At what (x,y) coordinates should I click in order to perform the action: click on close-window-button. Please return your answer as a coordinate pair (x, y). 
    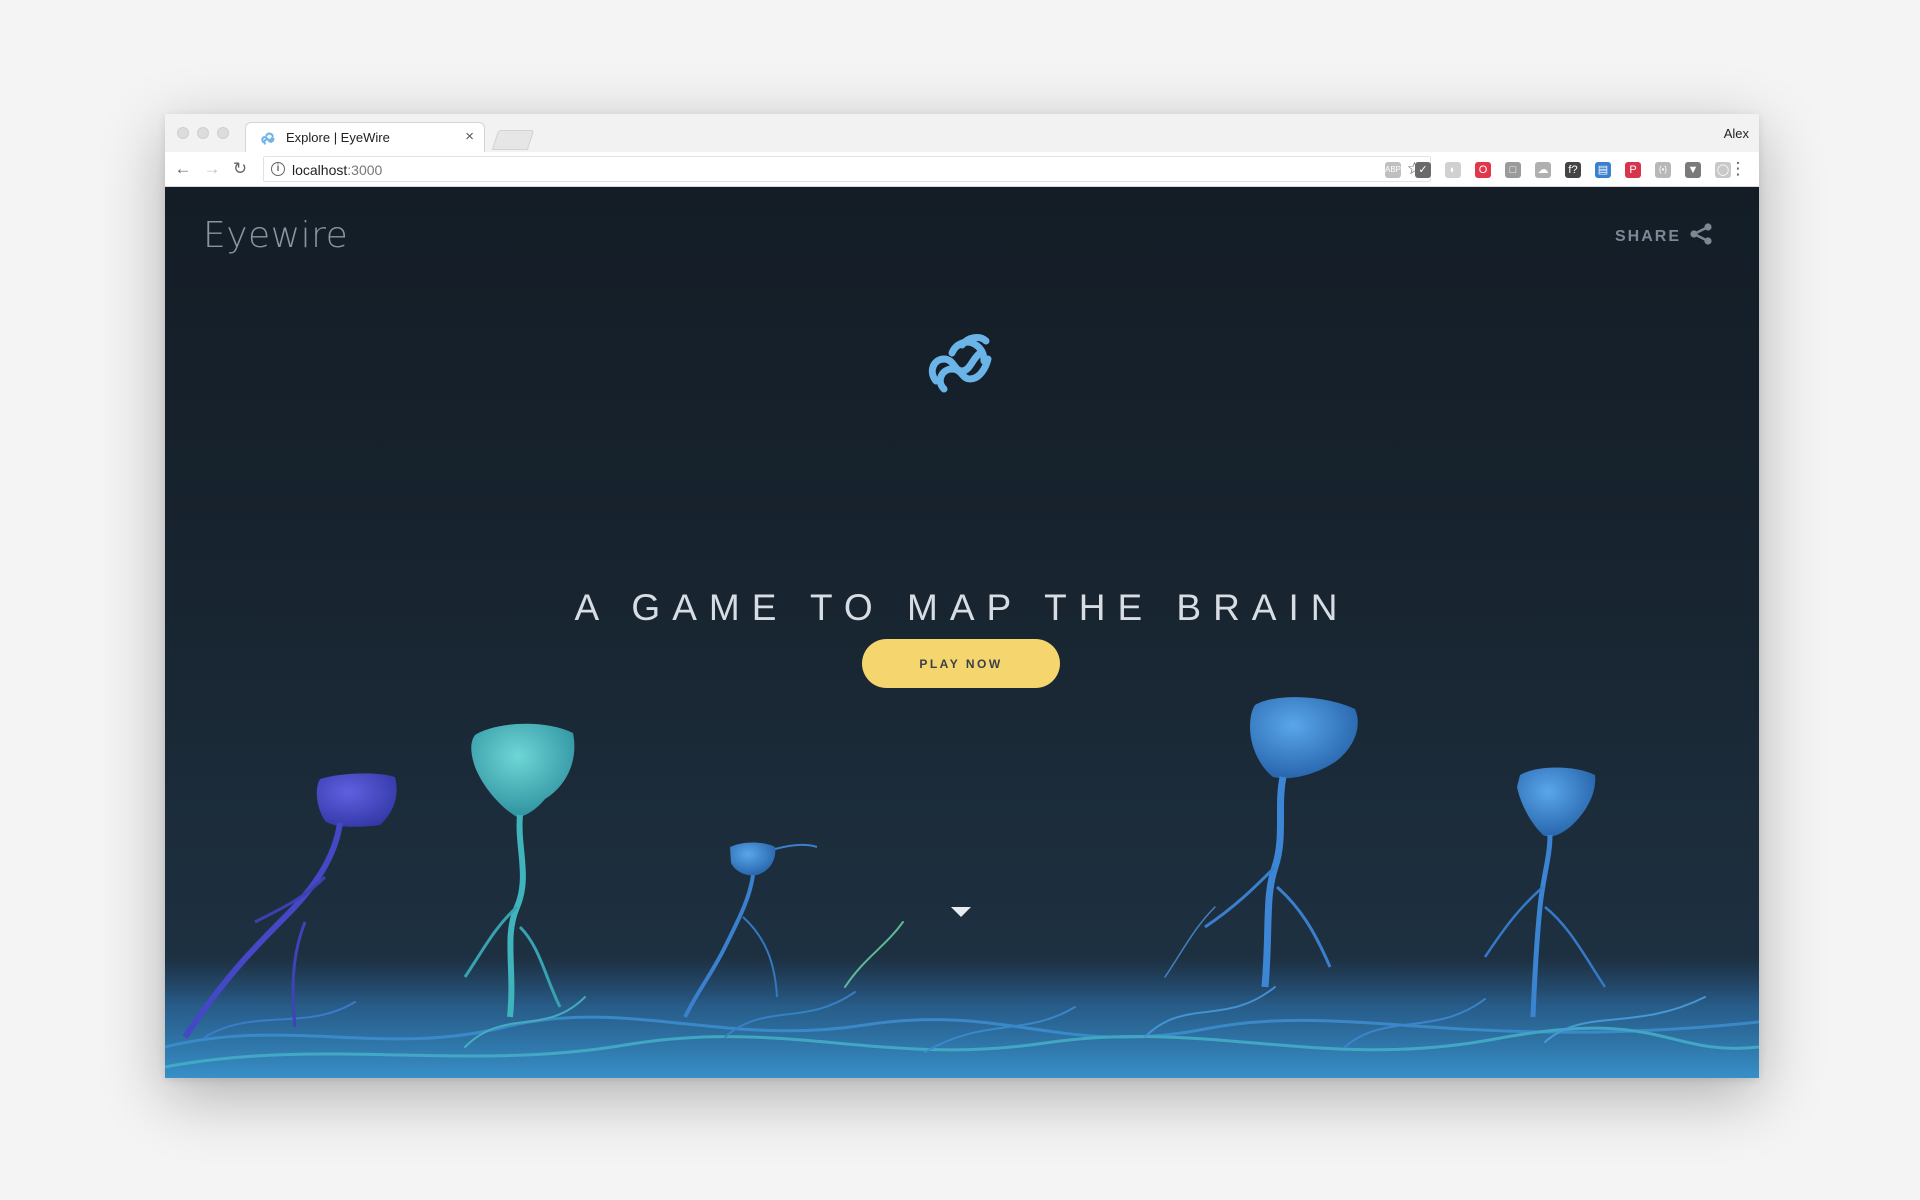
    Looking at the image, I should click on (183, 133).